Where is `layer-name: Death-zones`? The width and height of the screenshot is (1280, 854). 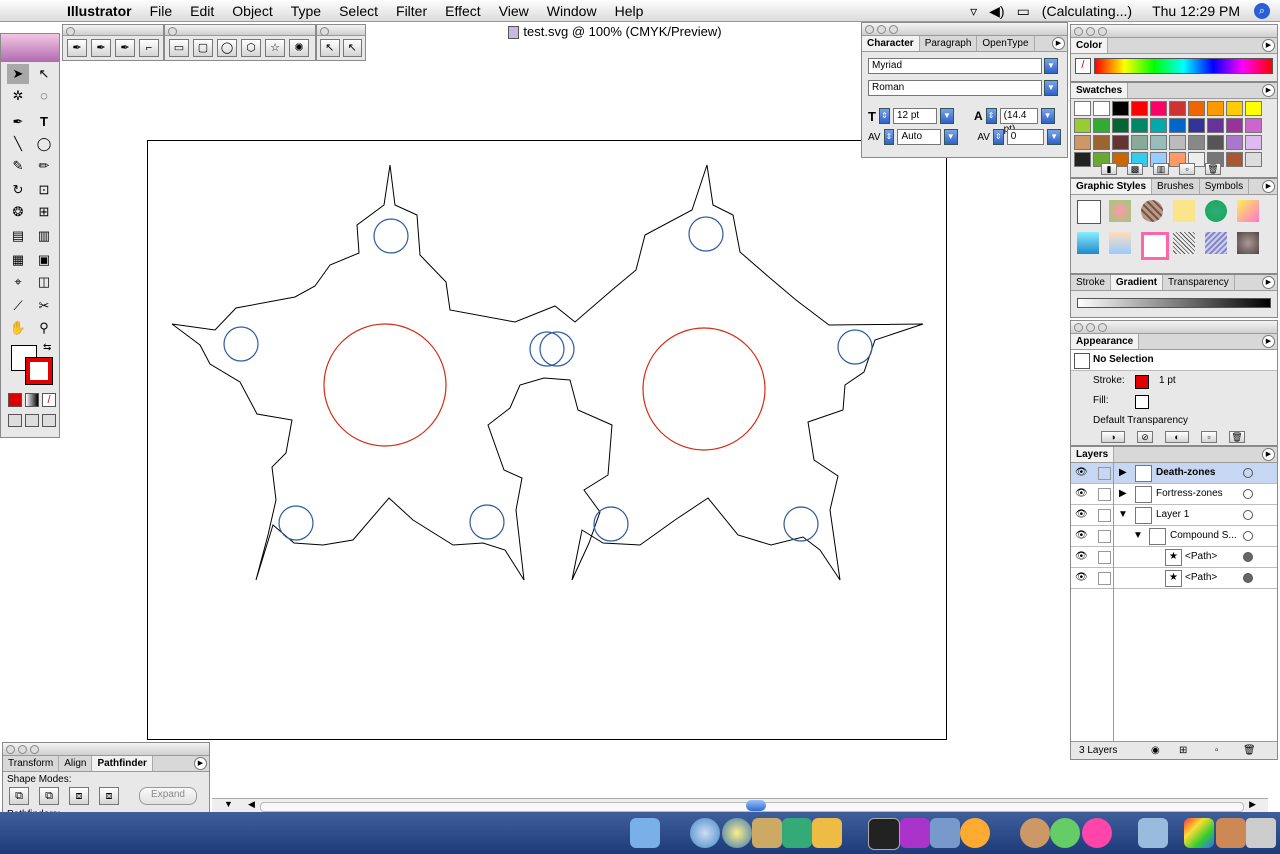
layer-name: Death-zones is located at coordinates (1185, 473).